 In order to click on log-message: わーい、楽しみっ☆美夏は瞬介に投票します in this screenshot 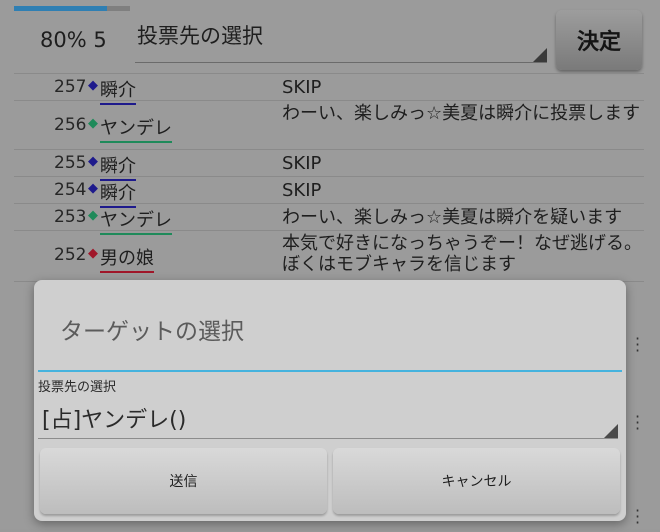, I will do `click(461, 113)`.